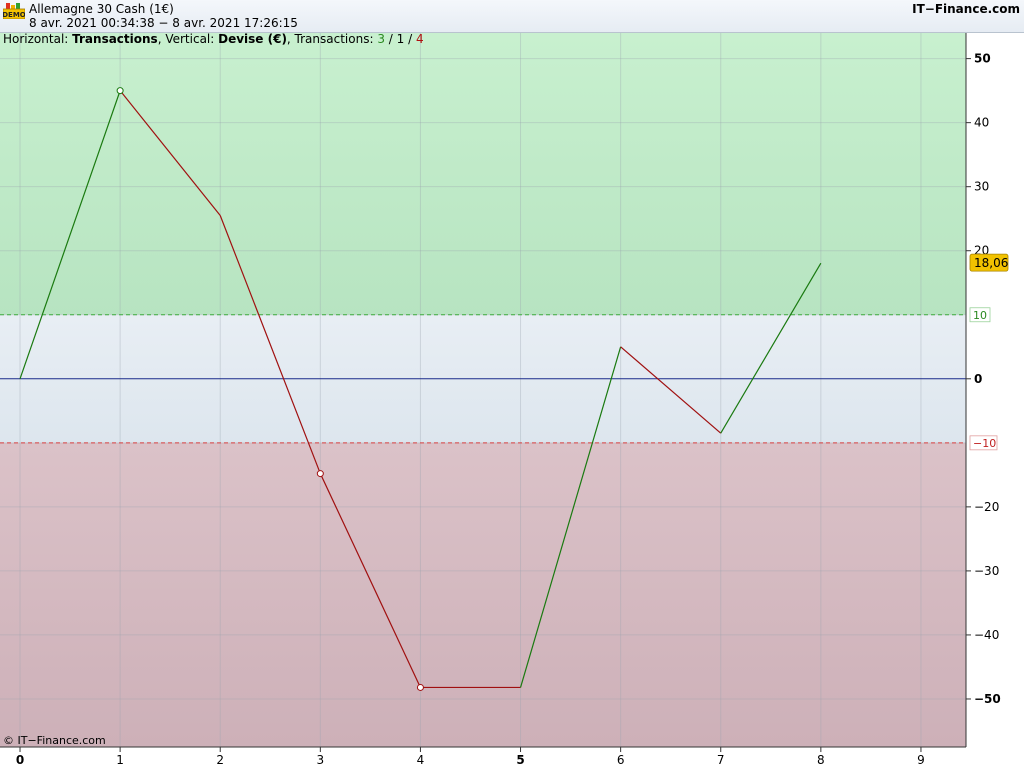 The image size is (1024, 768). Describe the element at coordinates (986, 635) in the screenshot. I see `y-tick-label: −40` at that location.